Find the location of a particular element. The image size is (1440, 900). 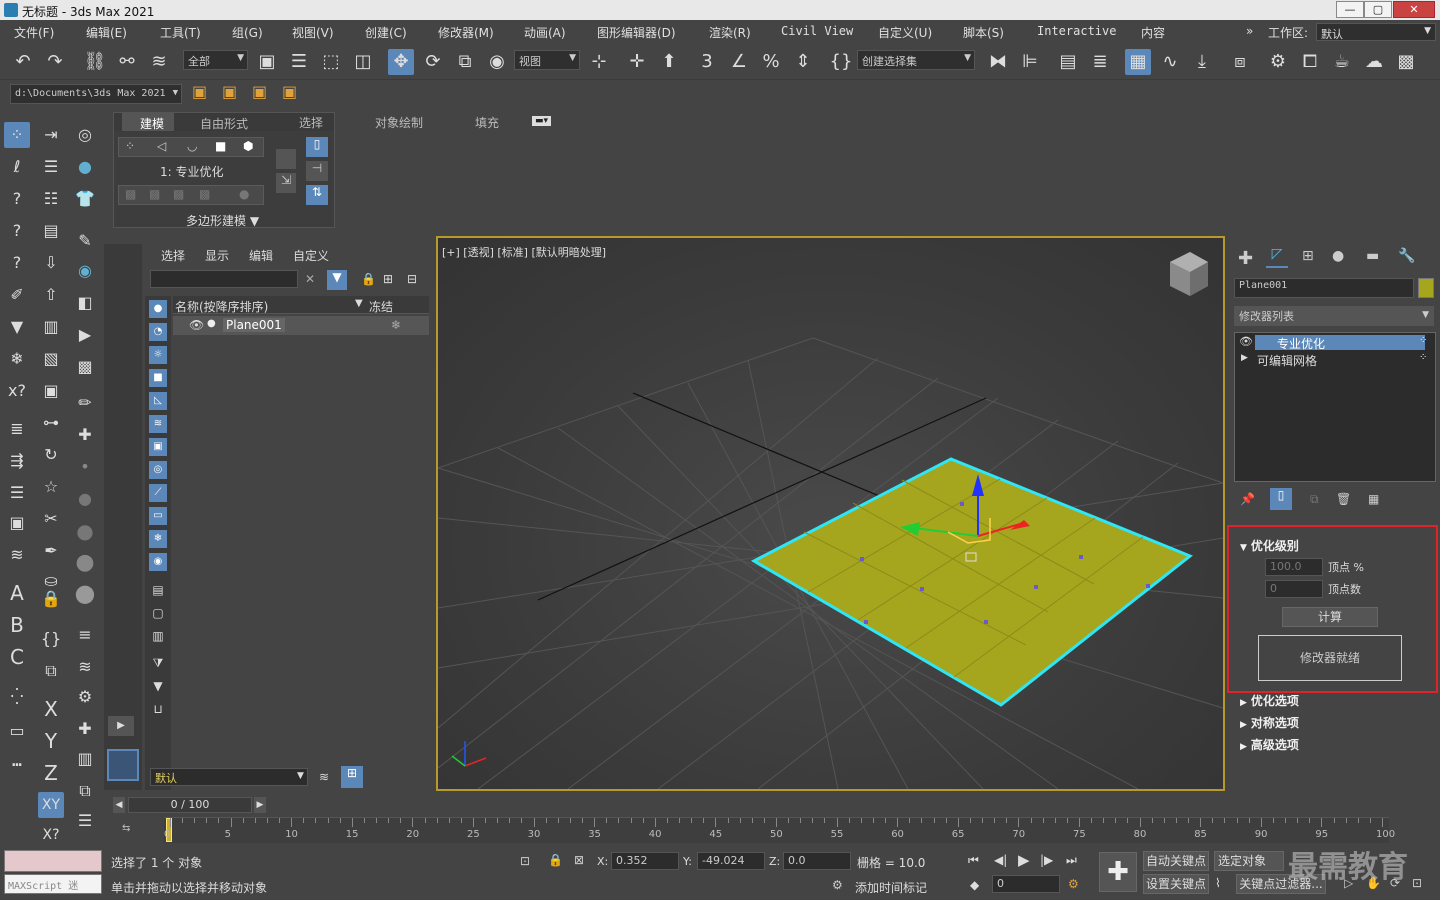

scene-explorer-toggle-icon: ▤ is located at coordinates (1068, 62).